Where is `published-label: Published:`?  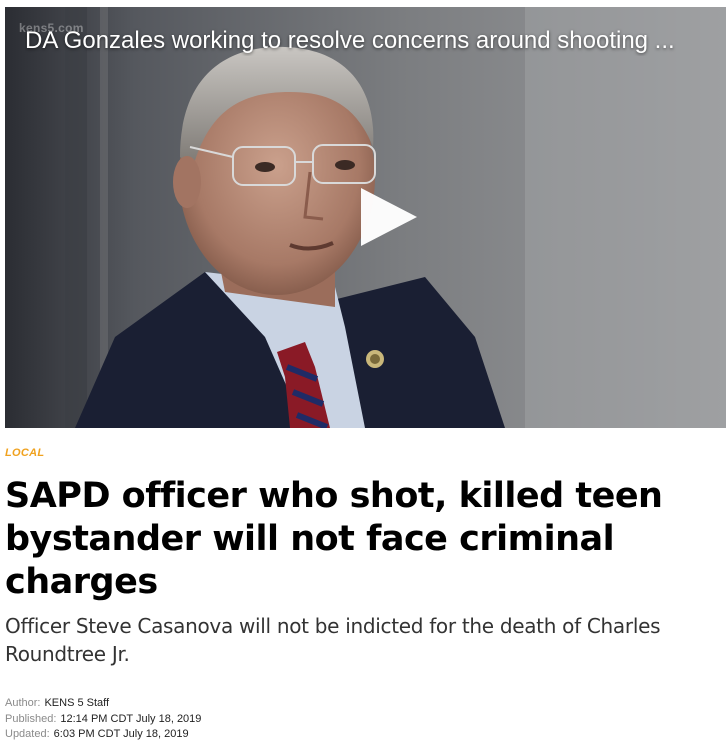 published-label: Published: is located at coordinates (31, 718).